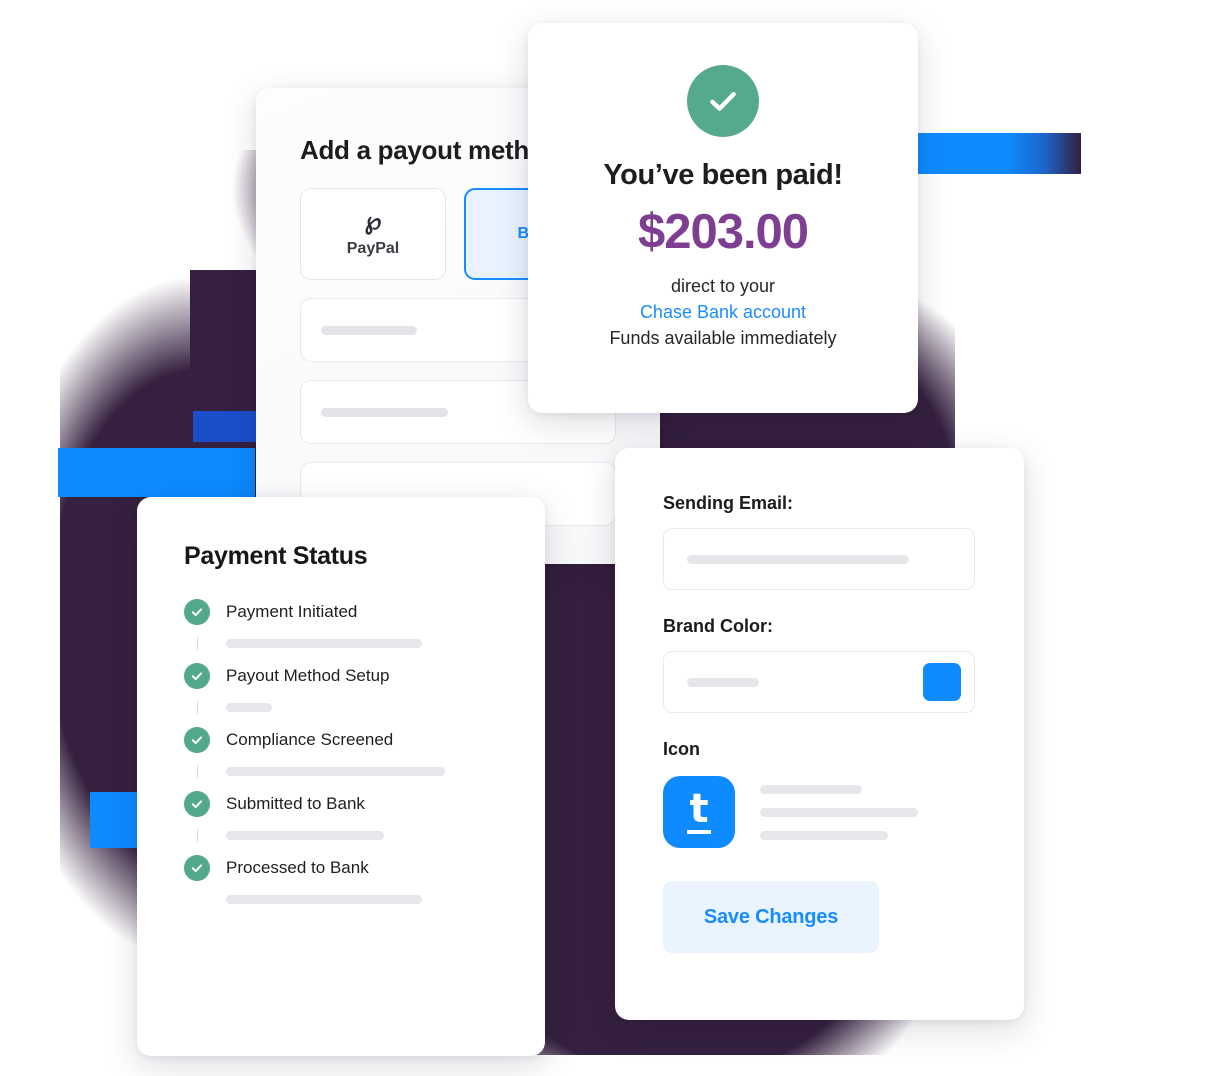  What do you see at coordinates (942, 682) in the screenshot?
I see `brand-color-swatch` at bounding box center [942, 682].